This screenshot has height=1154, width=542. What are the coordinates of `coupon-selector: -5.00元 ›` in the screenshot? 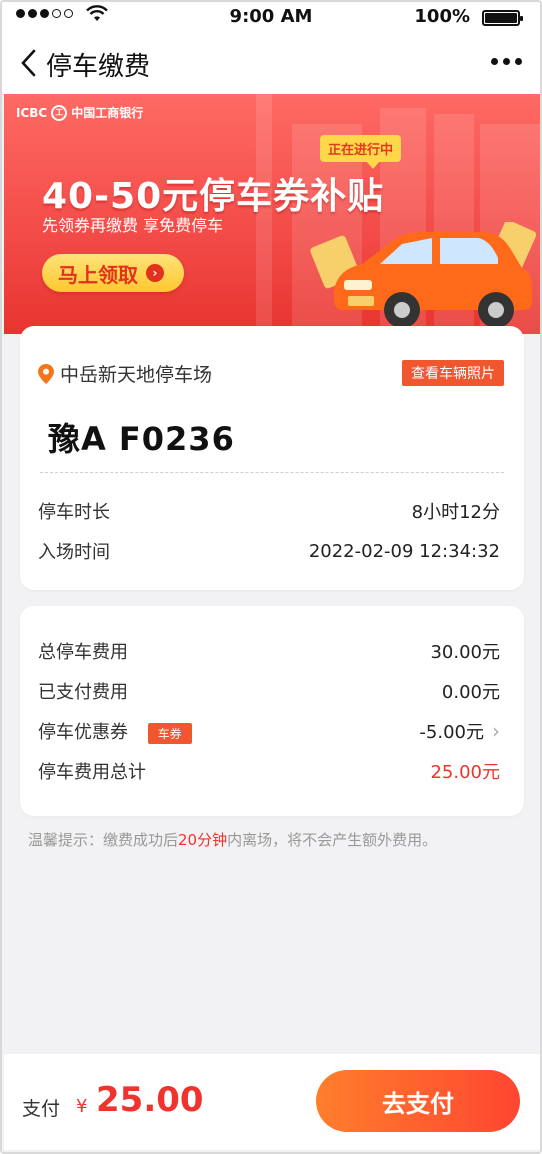 It's located at (459, 731).